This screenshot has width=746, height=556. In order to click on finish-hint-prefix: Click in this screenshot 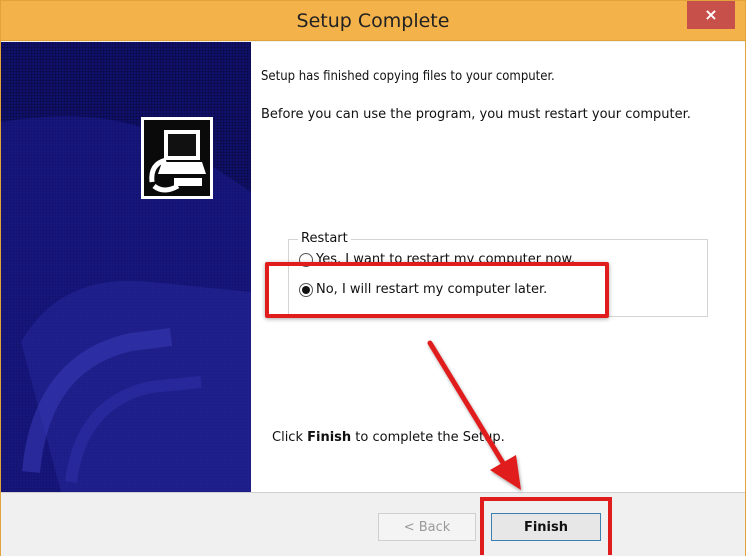, I will do `click(290, 437)`.